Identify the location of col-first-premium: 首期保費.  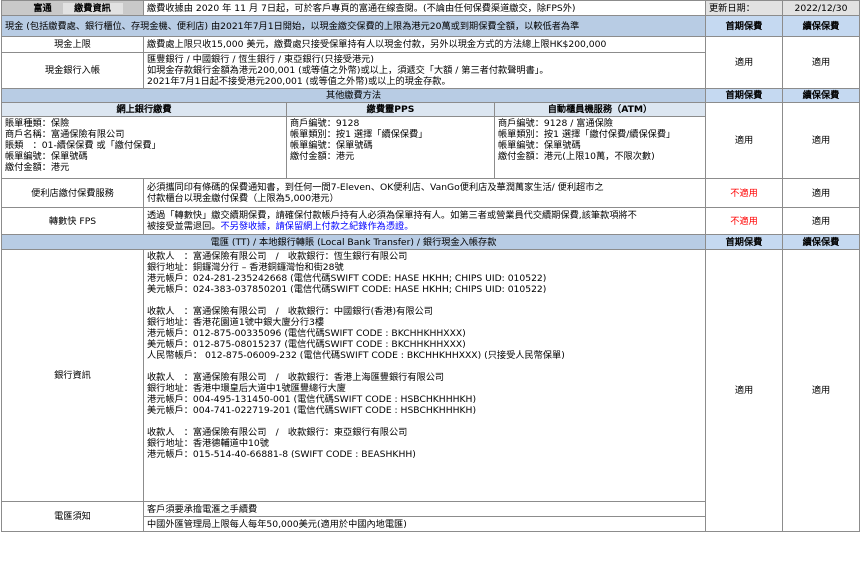
(744, 26).